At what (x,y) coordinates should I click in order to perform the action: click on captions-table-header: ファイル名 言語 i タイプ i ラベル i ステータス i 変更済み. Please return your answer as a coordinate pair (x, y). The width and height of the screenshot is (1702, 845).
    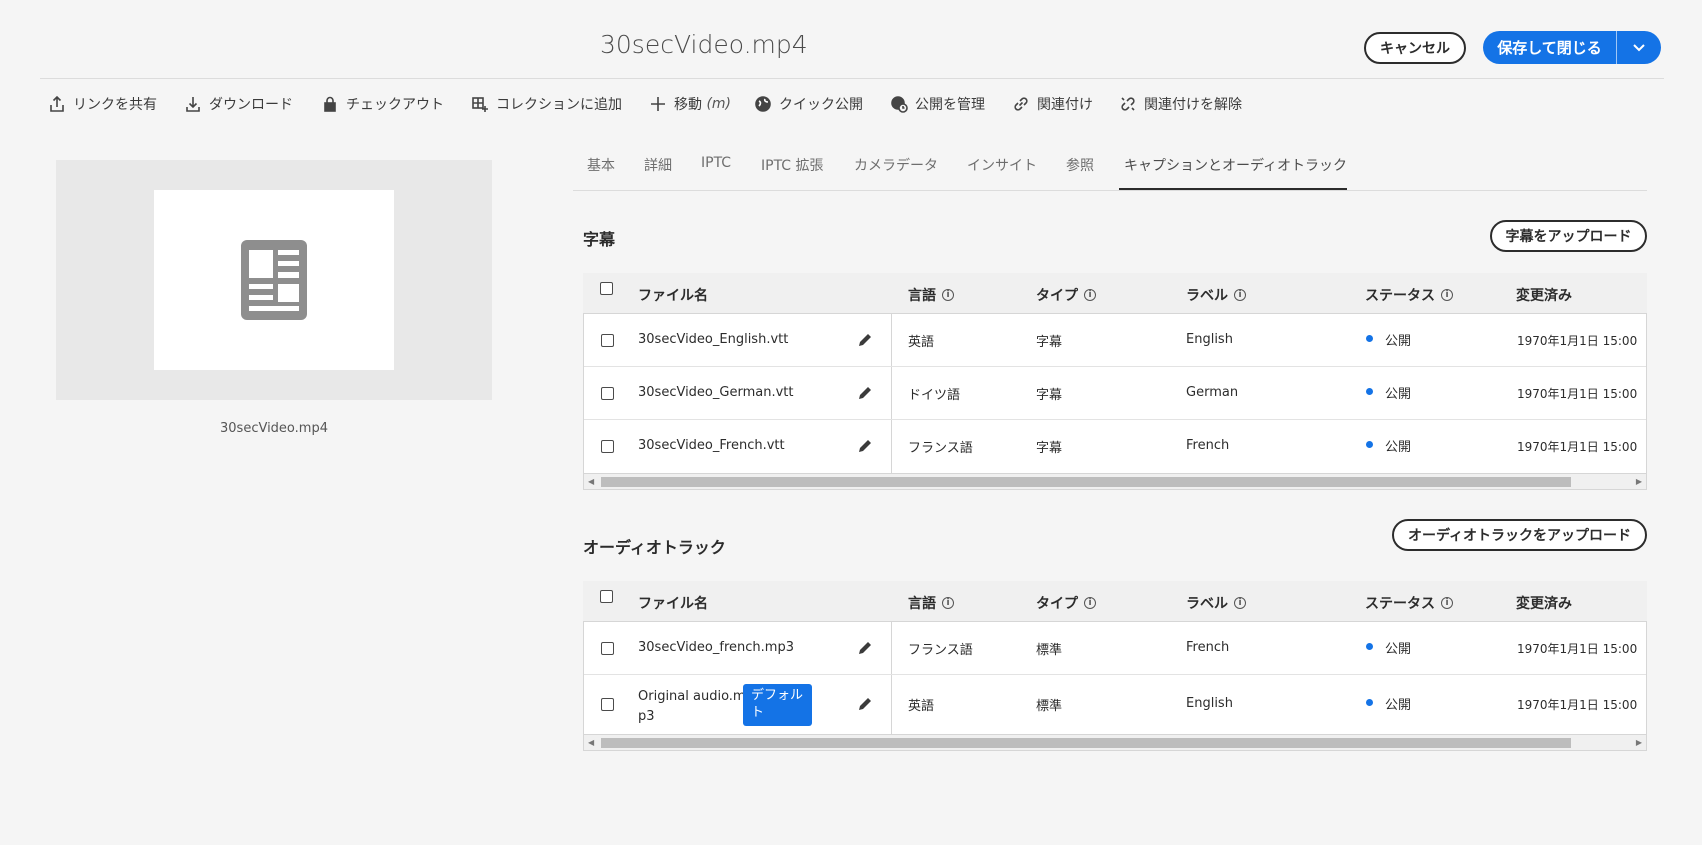
    Looking at the image, I should click on (1115, 293).